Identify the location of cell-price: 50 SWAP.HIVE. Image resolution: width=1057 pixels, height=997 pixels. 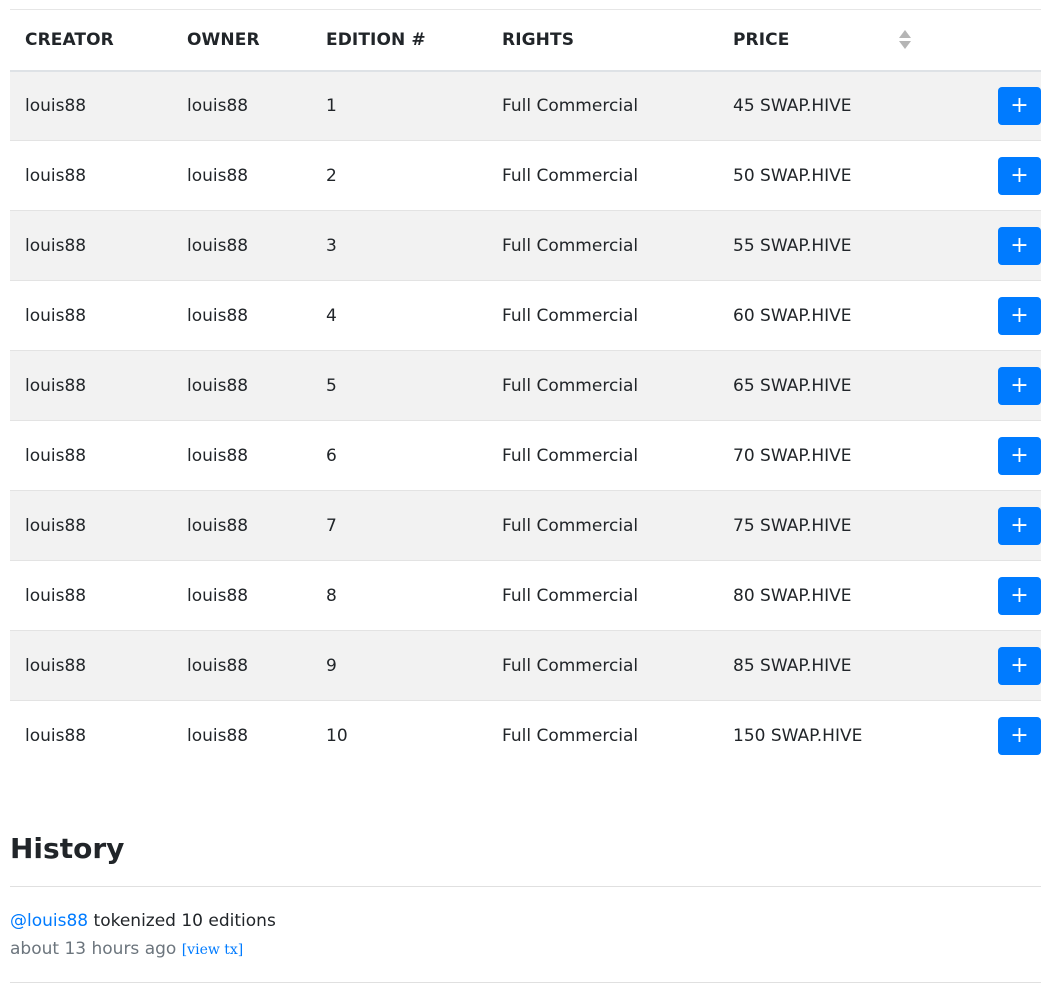
(792, 175).